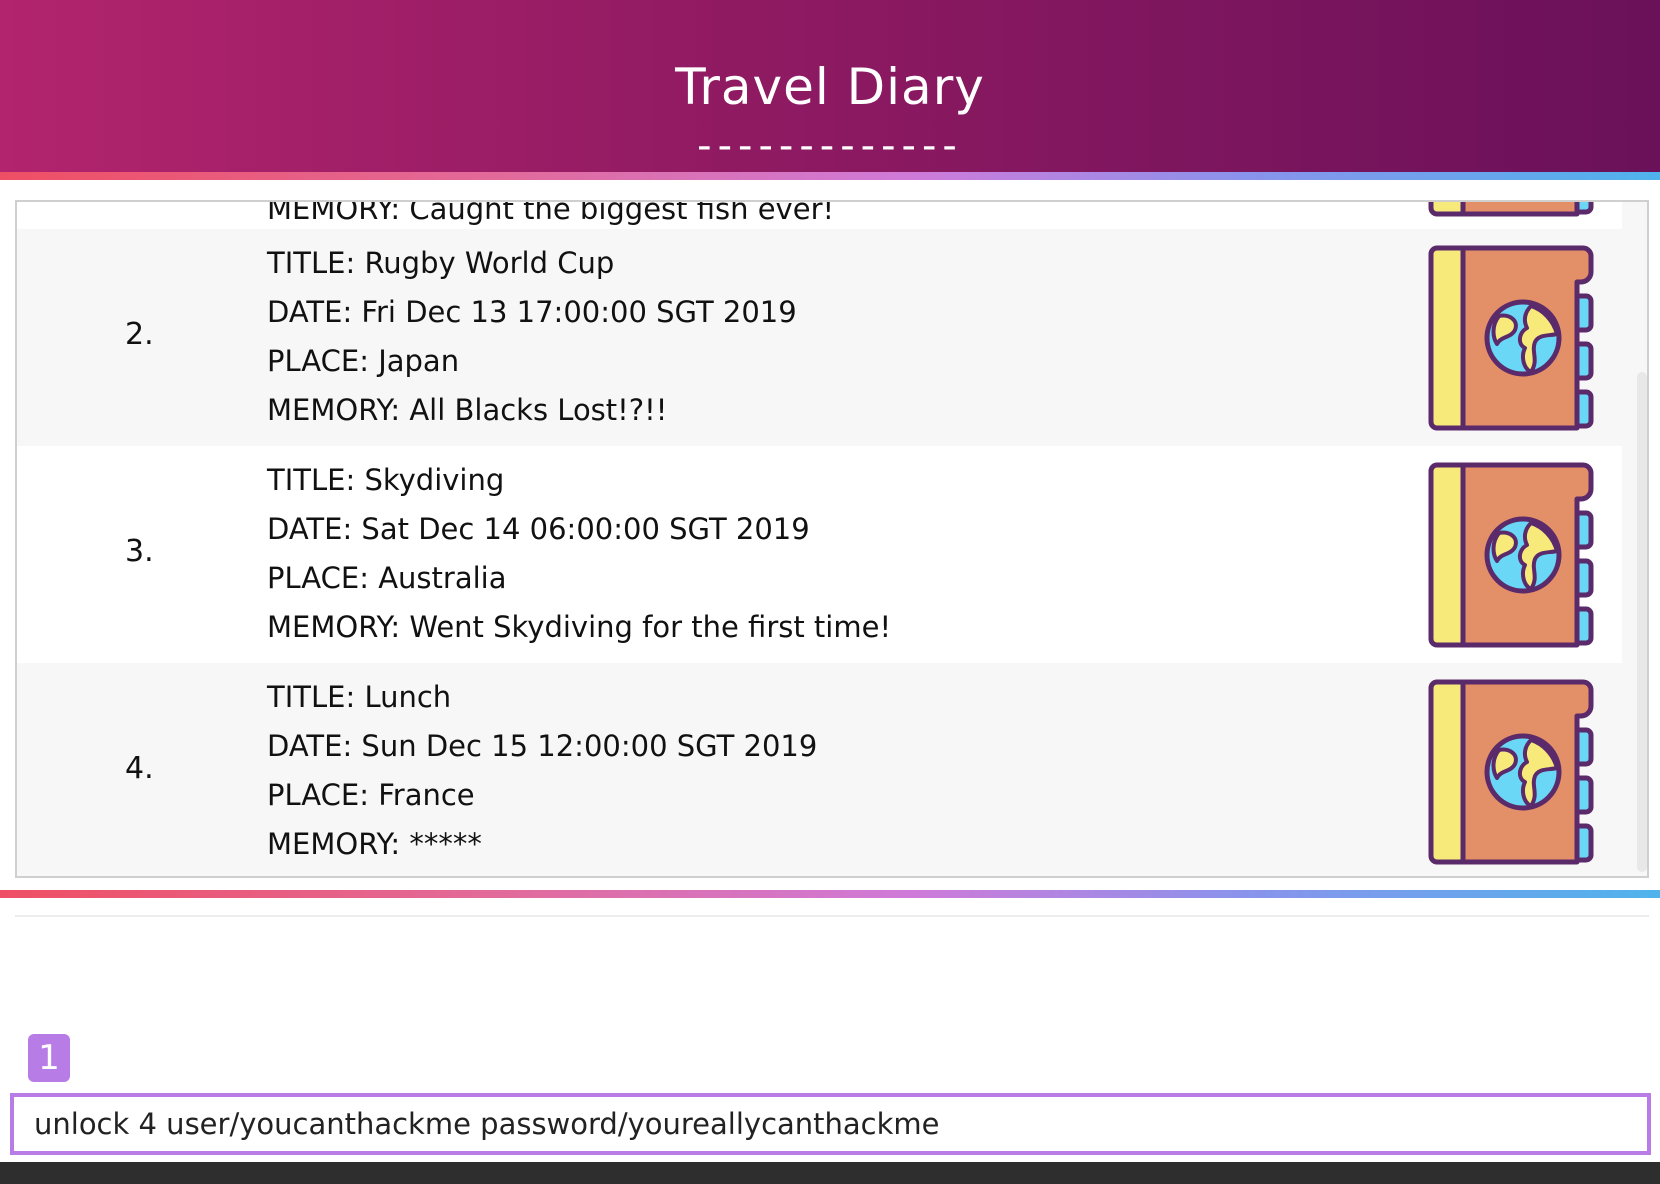 This screenshot has height=1184, width=1660. Describe the element at coordinates (359, 697) in the screenshot. I see `entry-title: TITLE: Lunch` at that location.